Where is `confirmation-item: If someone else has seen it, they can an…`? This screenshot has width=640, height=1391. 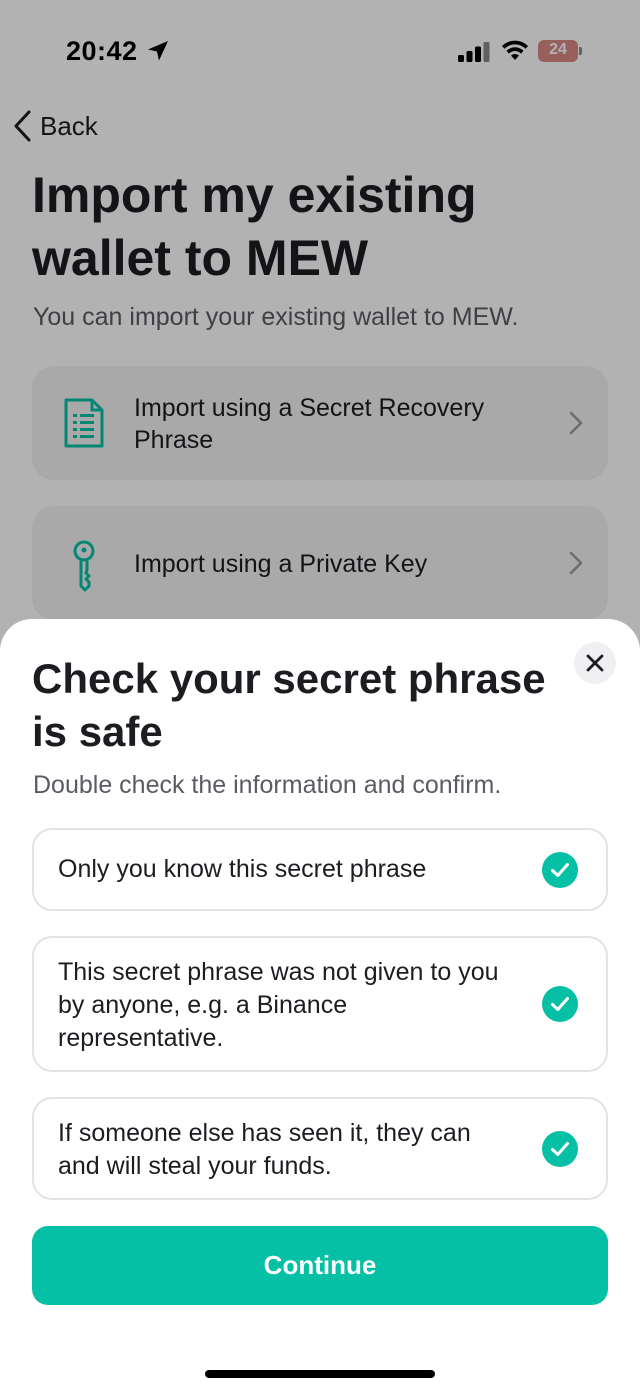
confirmation-item: If someone else has seen it, they can an… is located at coordinates (320, 1148).